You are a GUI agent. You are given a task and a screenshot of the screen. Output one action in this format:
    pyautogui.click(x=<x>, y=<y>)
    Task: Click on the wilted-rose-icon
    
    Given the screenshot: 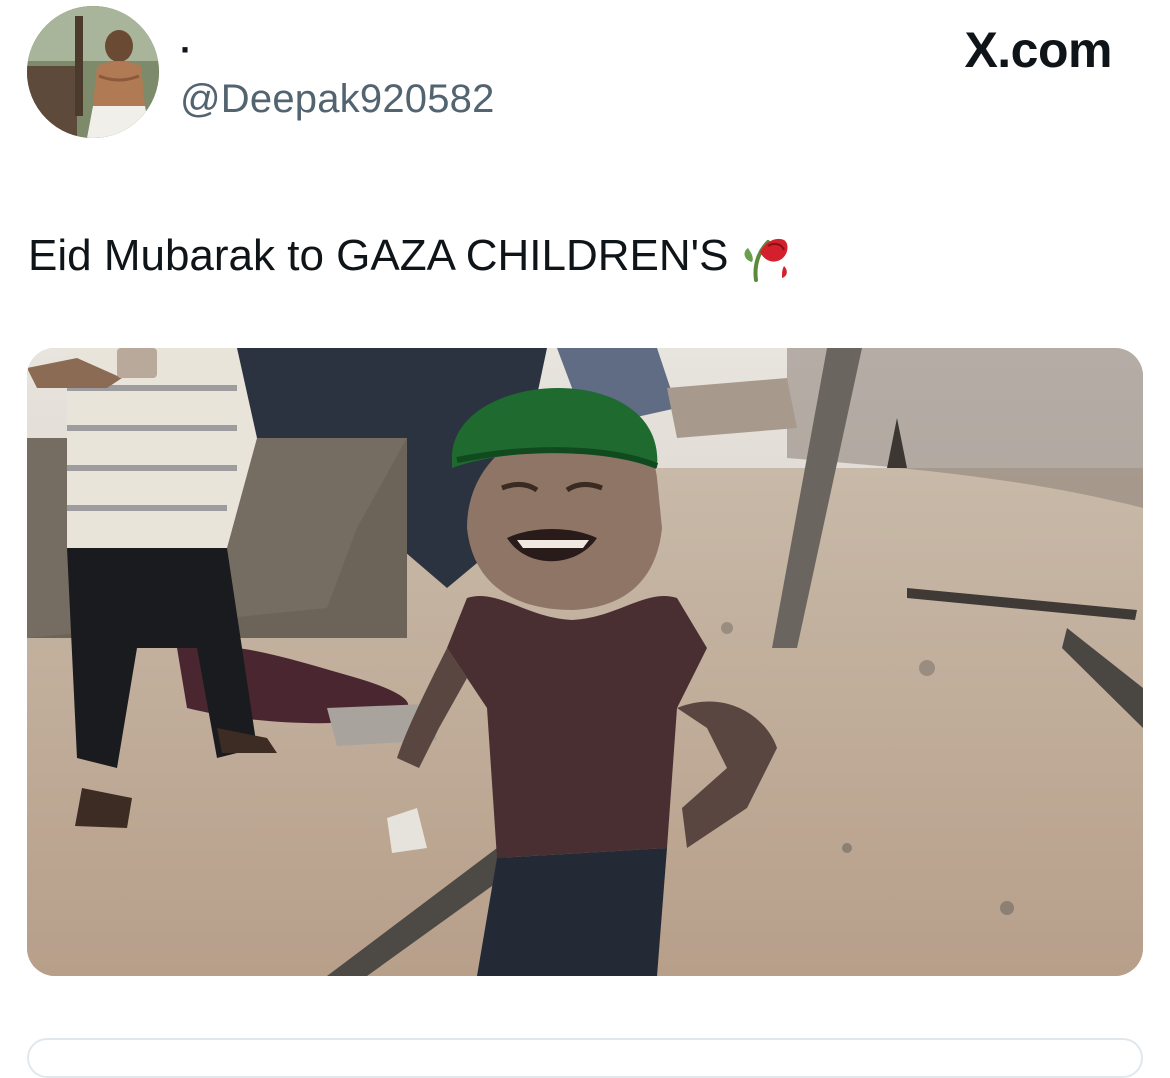 What is the action you would take?
    pyautogui.click(x=767, y=252)
    